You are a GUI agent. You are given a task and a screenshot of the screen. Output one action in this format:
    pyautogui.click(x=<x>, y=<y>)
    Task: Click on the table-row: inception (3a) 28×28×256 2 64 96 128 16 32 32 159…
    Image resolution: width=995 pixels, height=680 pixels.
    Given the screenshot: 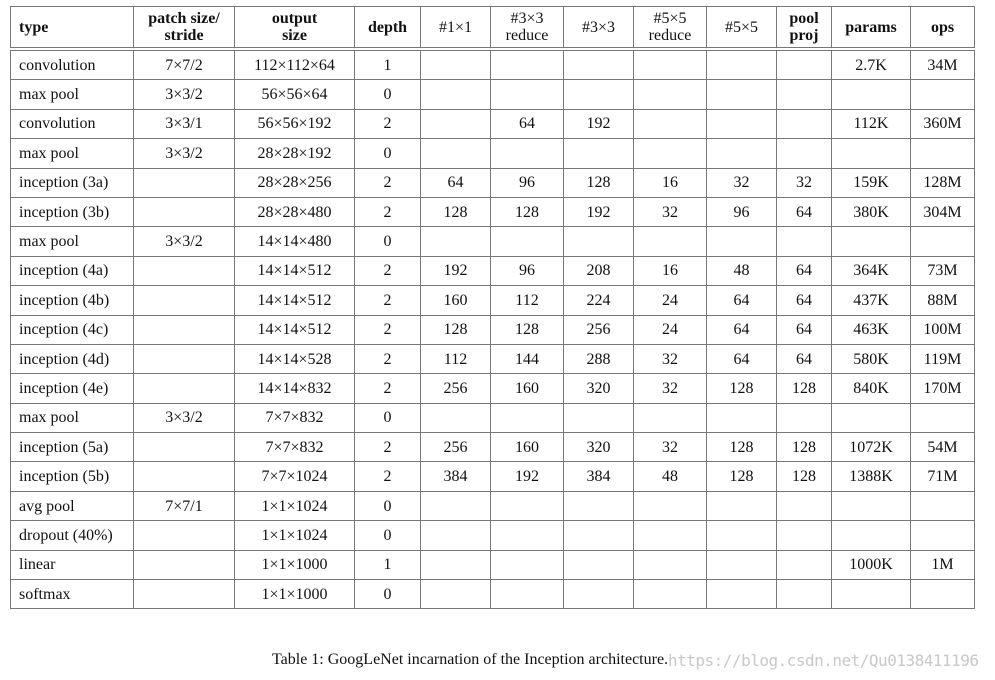 What is the action you would take?
    pyautogui.click(x=492, y=182)
    